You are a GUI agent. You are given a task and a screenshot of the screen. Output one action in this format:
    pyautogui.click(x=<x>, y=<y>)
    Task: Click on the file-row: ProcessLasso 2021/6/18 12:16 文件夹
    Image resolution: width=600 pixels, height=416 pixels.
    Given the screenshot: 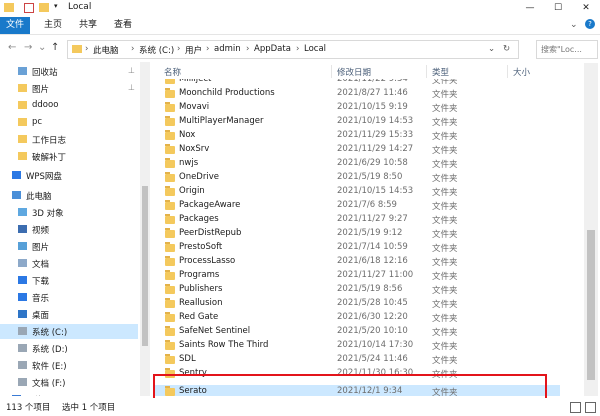 What is the action you would take?
    pyautogui.click(x=357, y=262)
    